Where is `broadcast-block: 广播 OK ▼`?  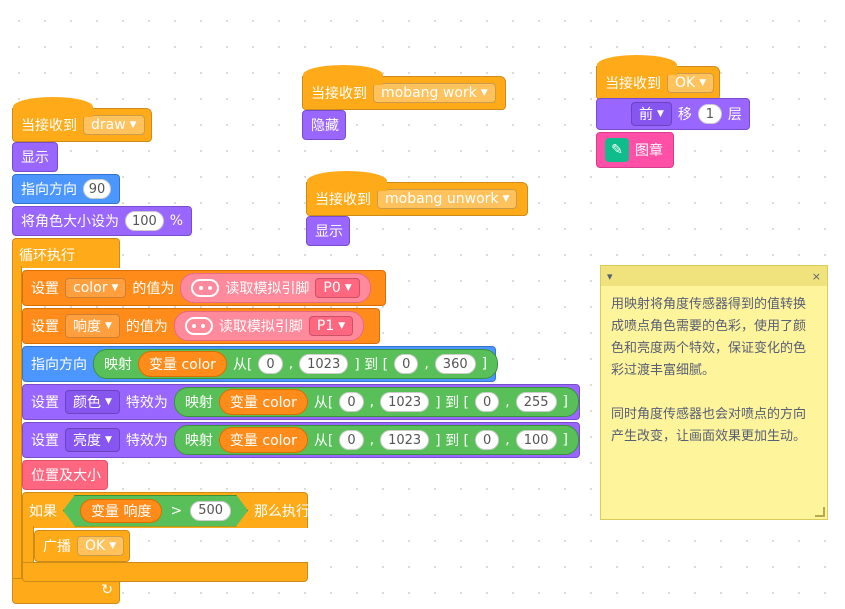
broadcast-block: 广播 OK ▼ is located at coordinates (82, 546).